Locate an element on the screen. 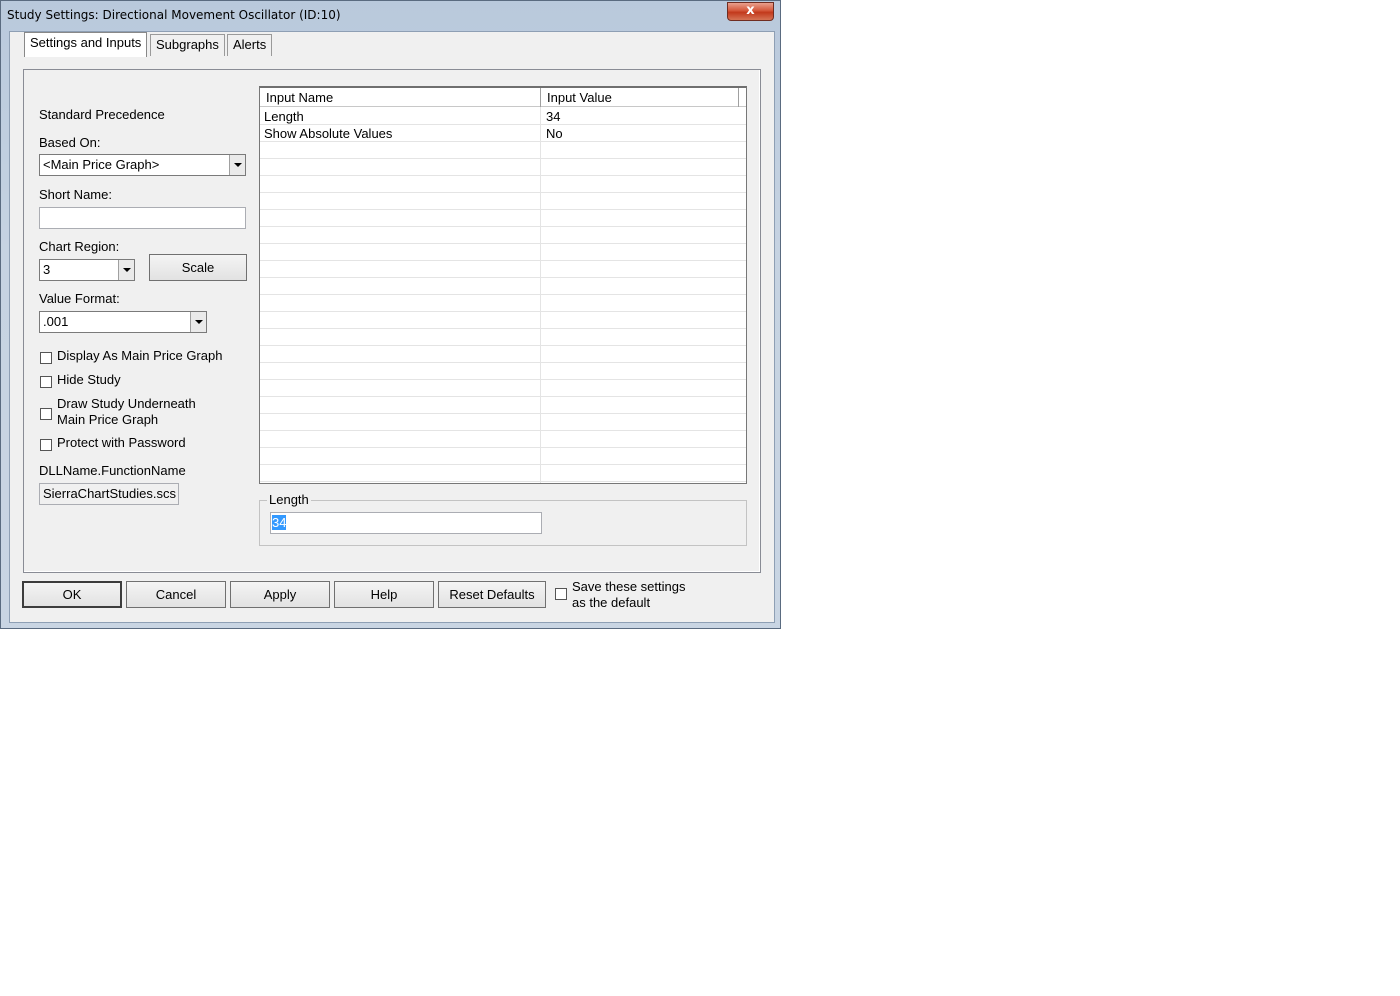  dll-function-label: DLLName.FunctionName is located at coordinates (112, 470).